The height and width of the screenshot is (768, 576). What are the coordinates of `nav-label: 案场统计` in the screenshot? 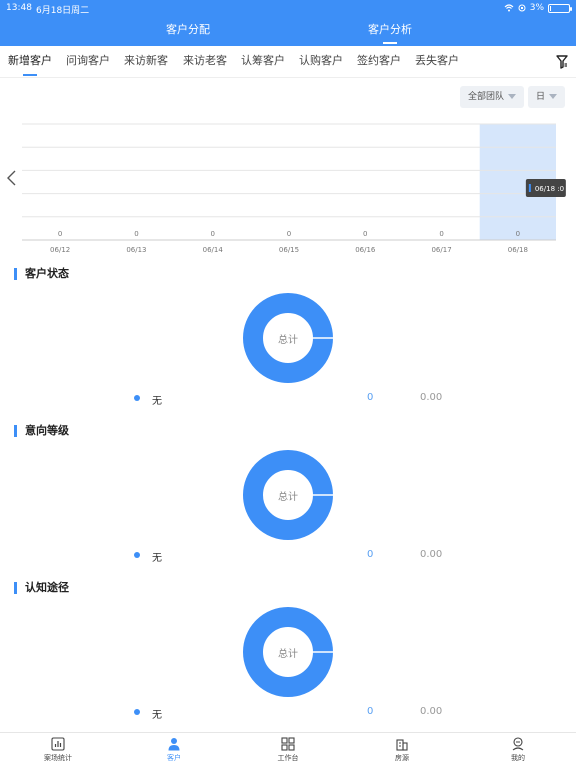 It's located at (58, 758).